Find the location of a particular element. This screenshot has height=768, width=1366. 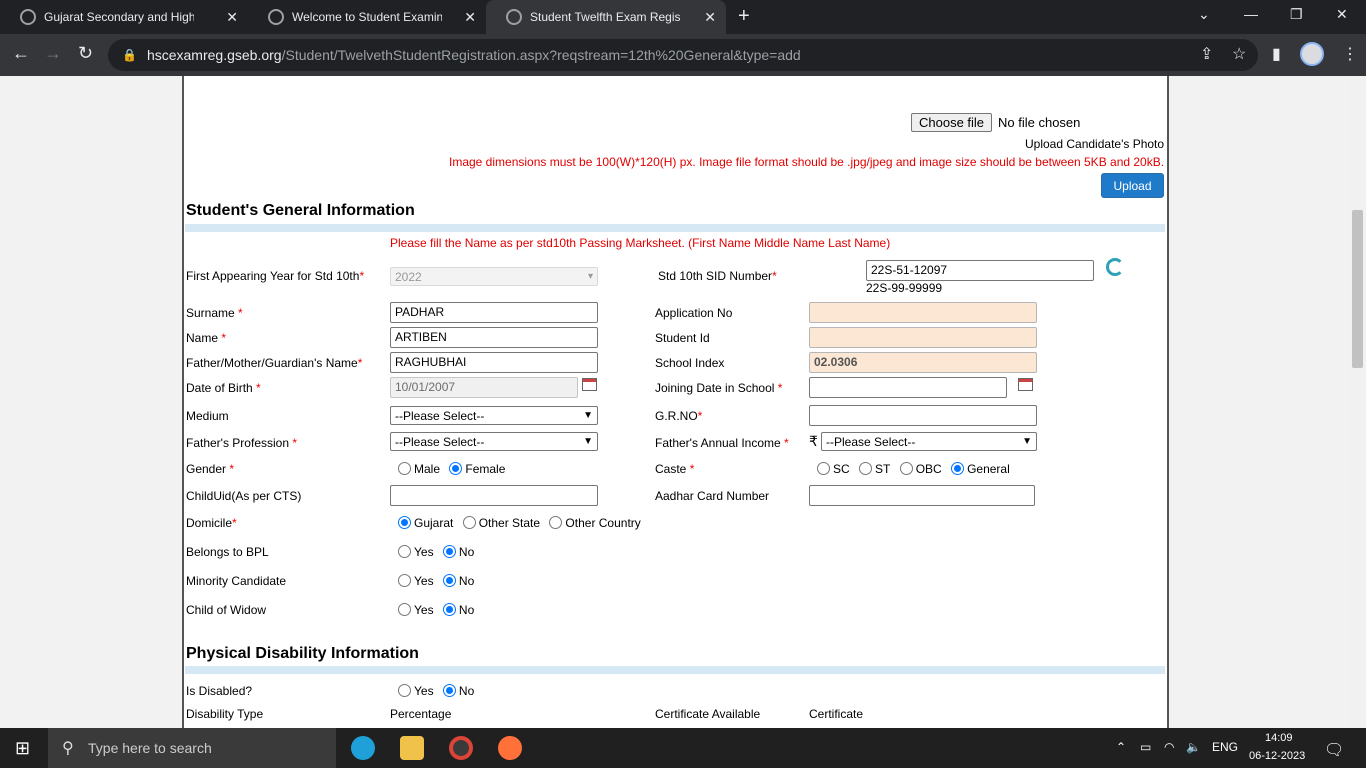

guardian-input: RAGHUBHAI is located at coordinates (494, 362).